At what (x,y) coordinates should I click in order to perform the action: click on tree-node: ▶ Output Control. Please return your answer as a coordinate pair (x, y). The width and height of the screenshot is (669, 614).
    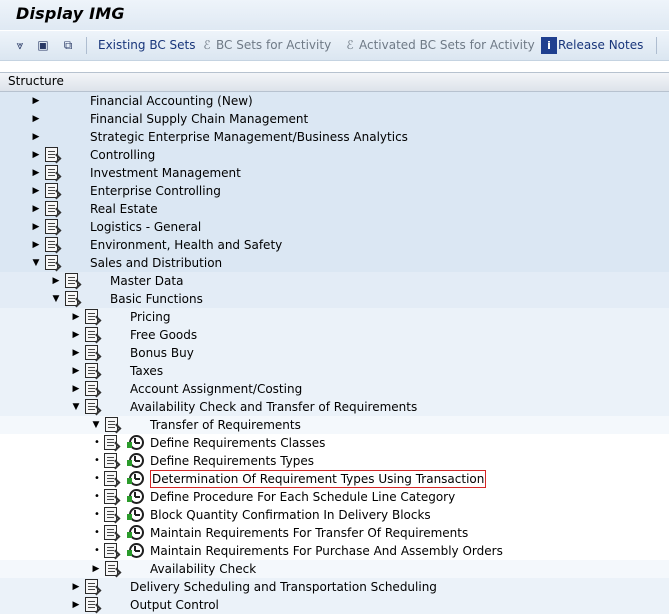
    Looking at the image, I should click on (334, 605).